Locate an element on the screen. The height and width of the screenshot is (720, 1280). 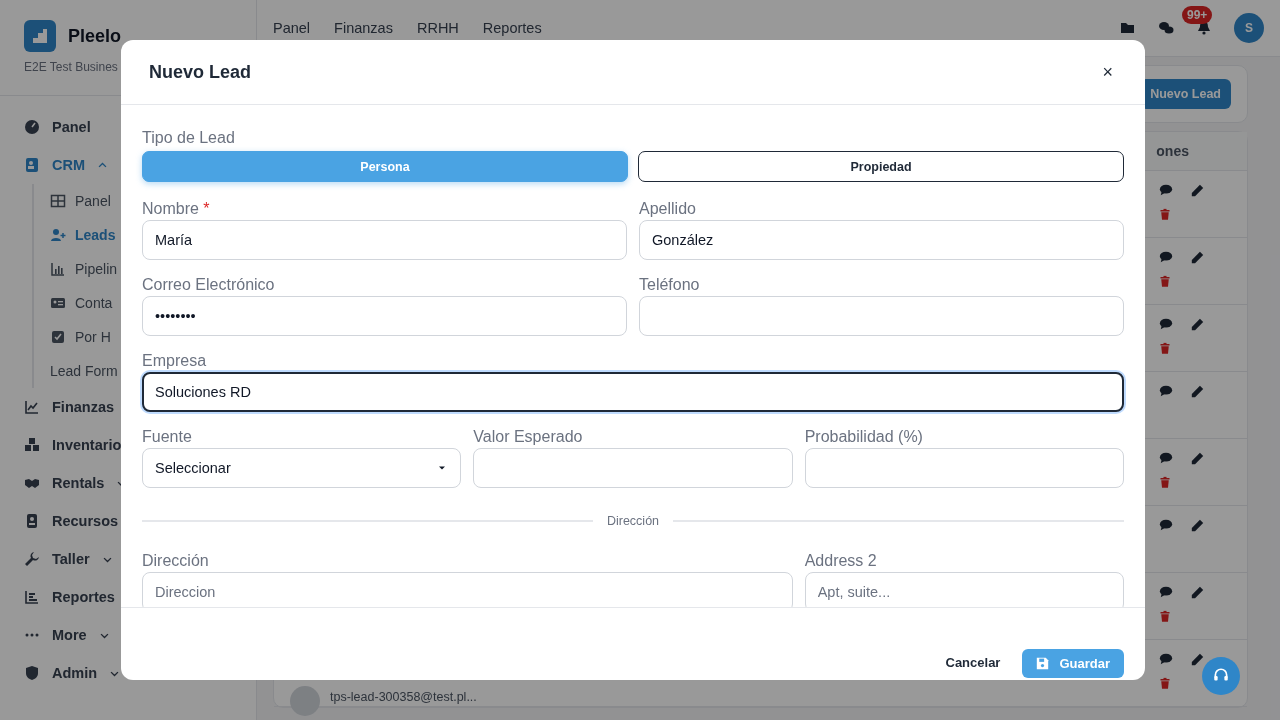
dialog-title: Nuevo Lead is located at coordinates (200, 72).